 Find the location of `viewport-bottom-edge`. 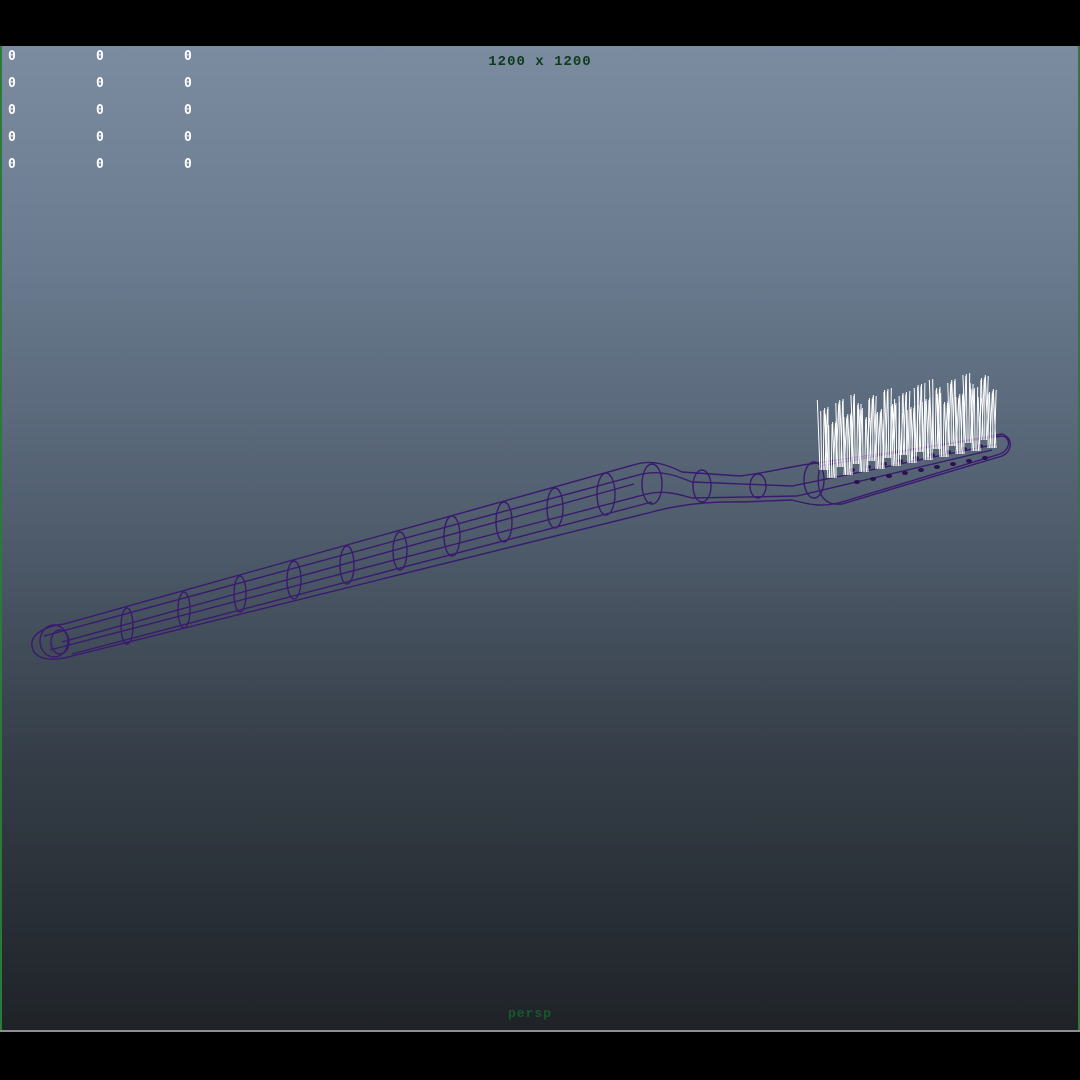

viewport-bottom-edge is located at coordinates (540, 1031).